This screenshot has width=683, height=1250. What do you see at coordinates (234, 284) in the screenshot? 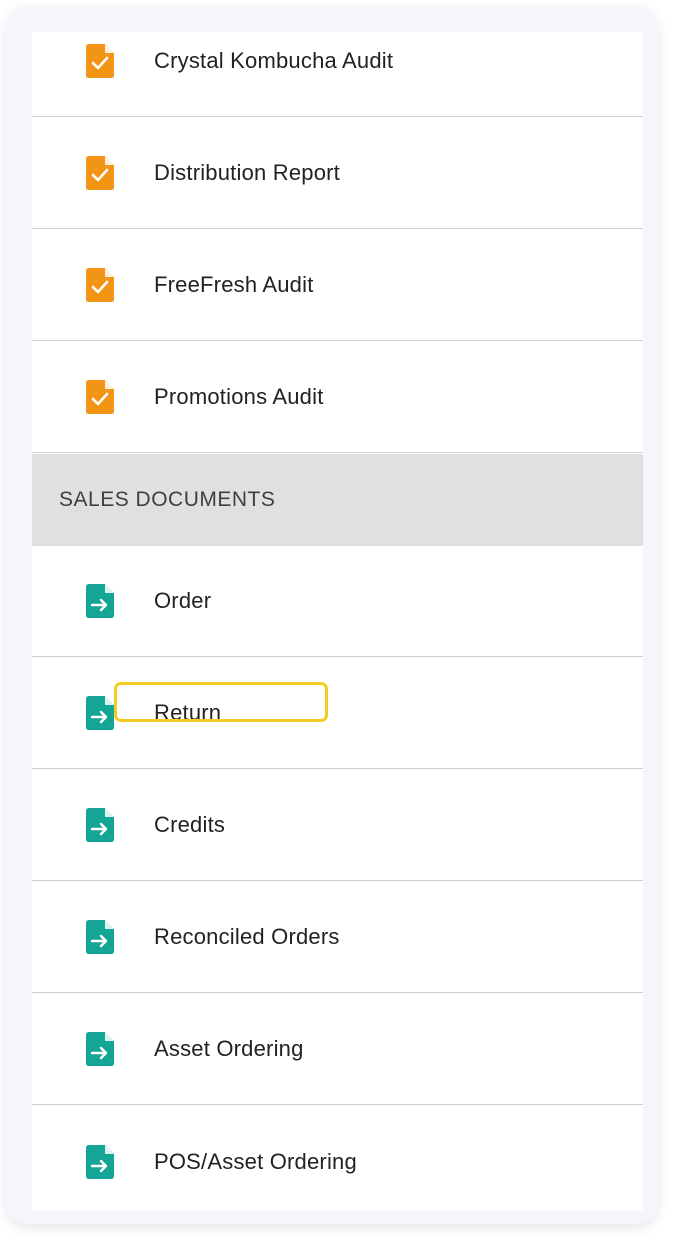
I see `list-item-label: FreeFresh Audit` at bounding box center [234, 284].